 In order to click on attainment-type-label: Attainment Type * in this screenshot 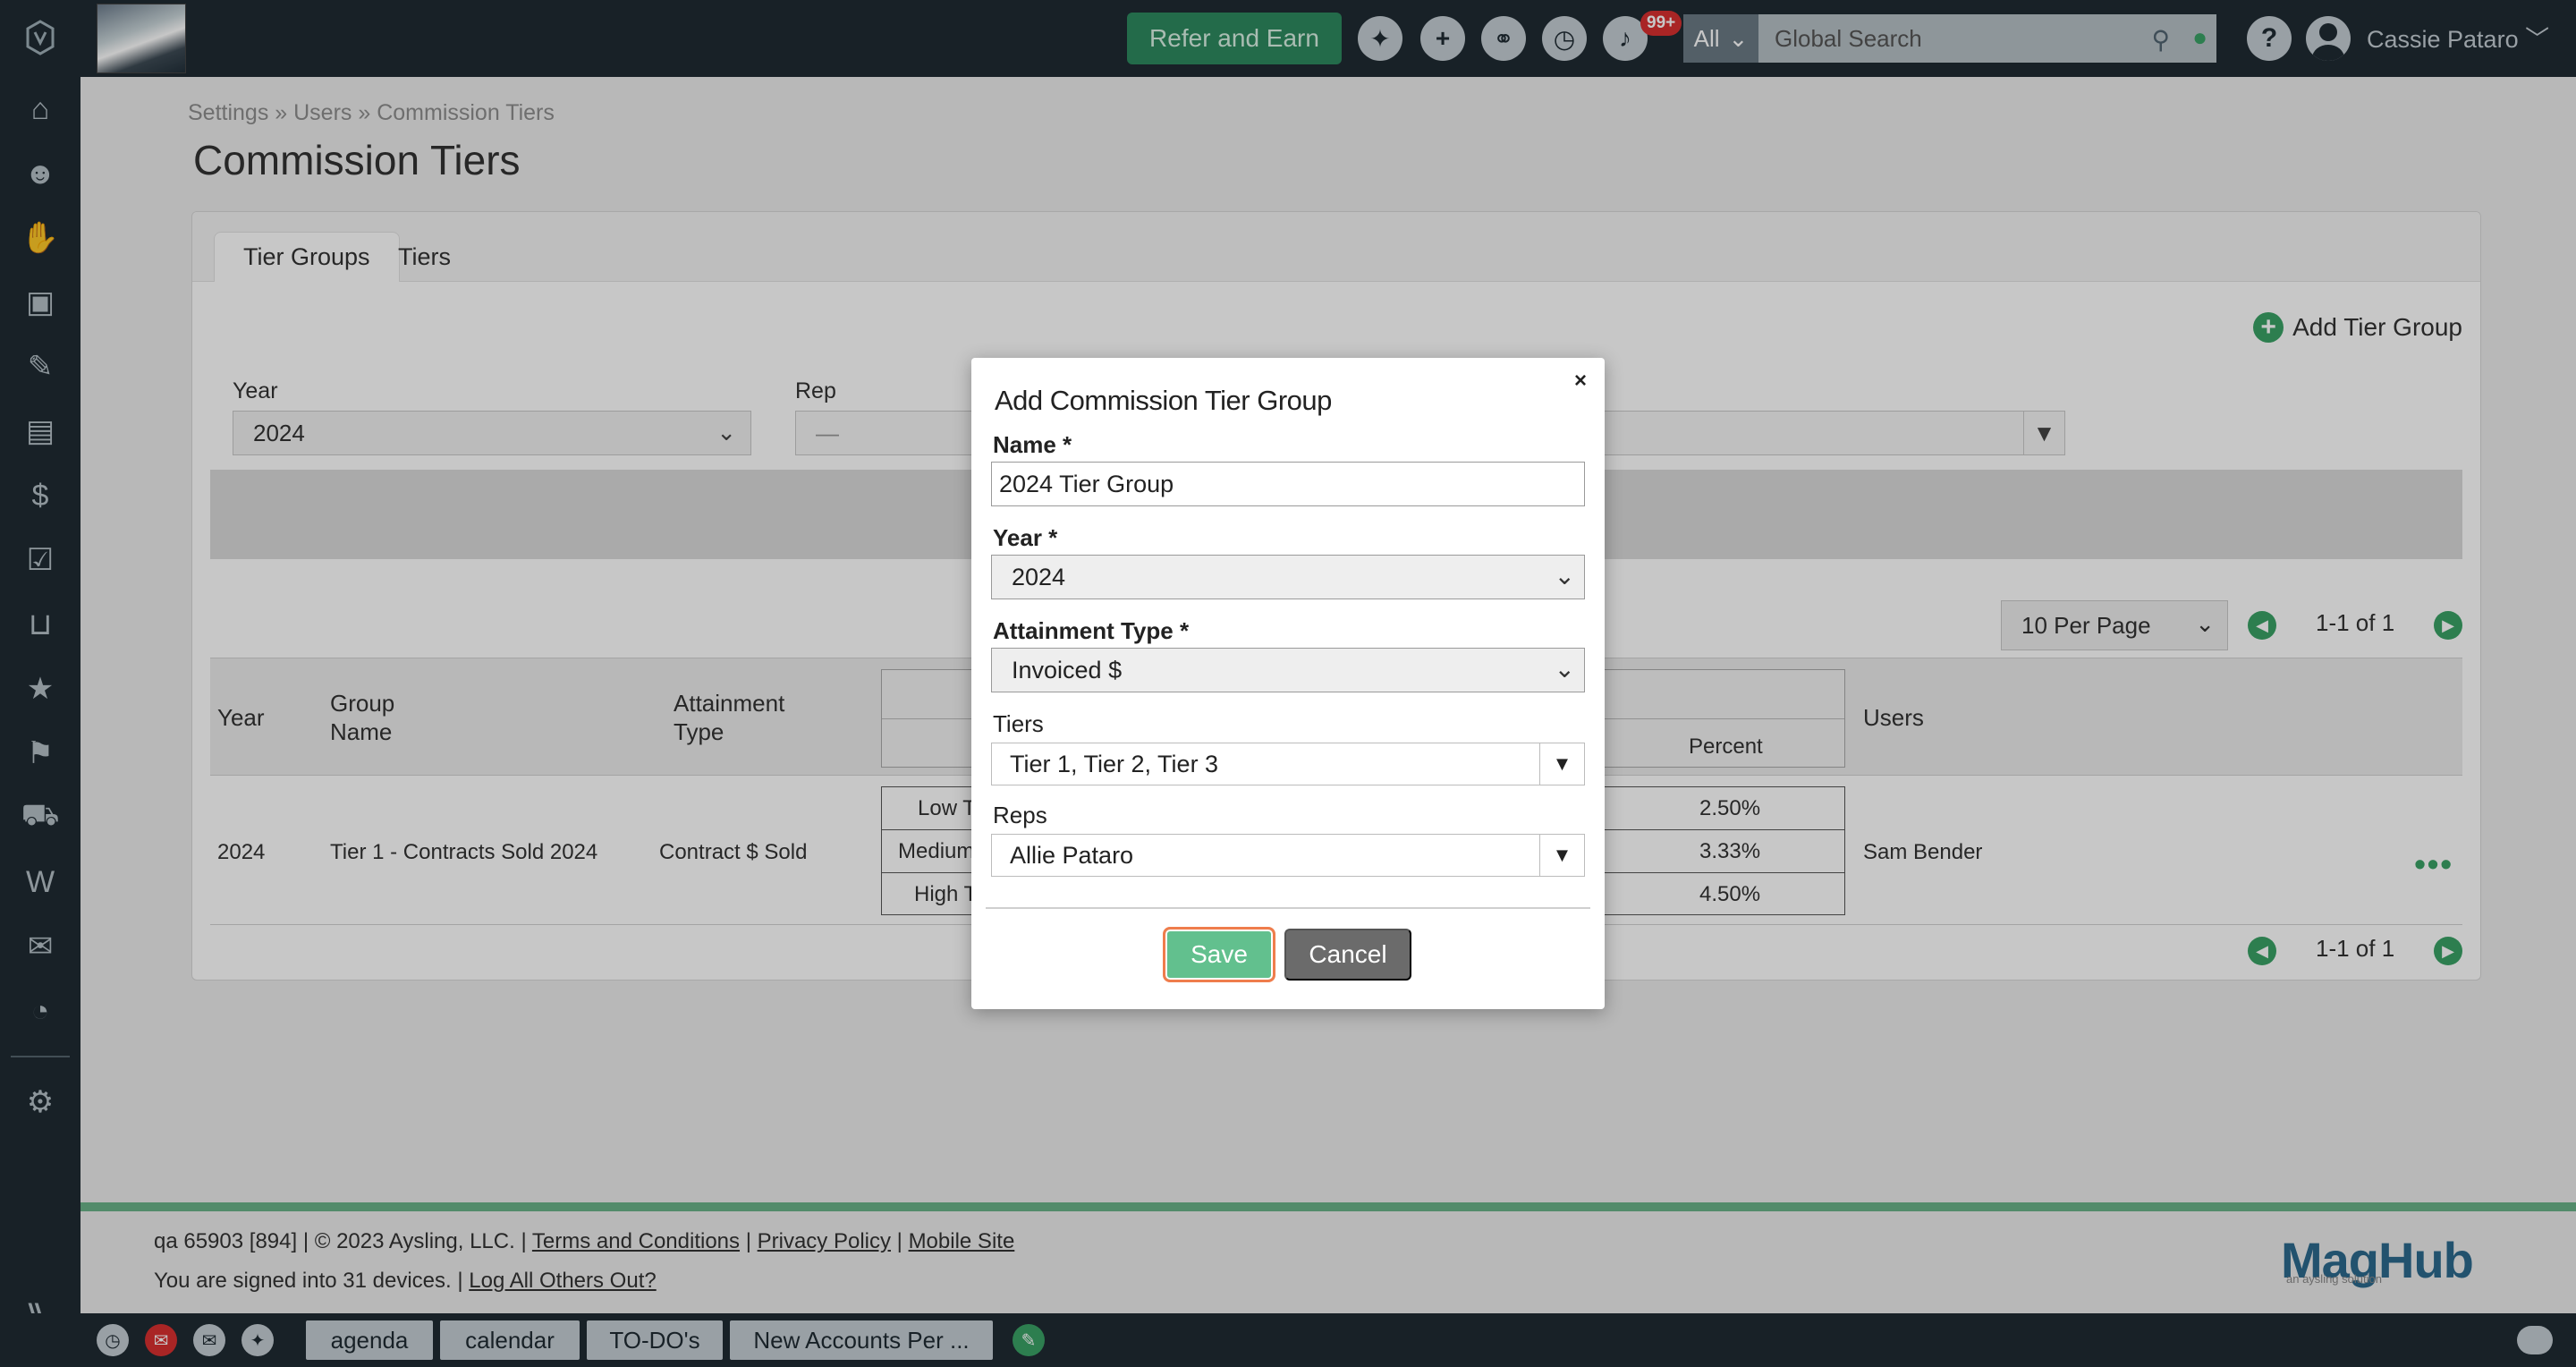, I will do `click(1091, 630)`.